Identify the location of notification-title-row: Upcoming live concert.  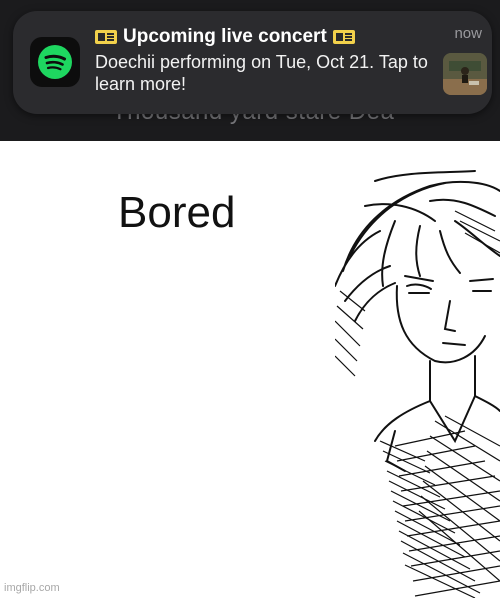
(225, 37).